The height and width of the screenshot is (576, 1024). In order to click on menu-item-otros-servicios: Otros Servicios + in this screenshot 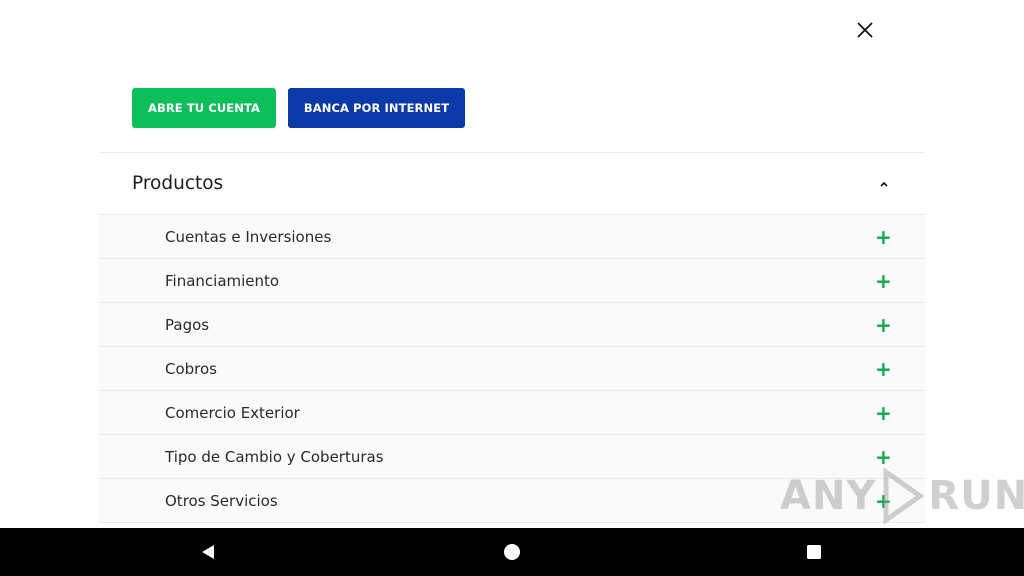, I will do `click(512, 501)`.